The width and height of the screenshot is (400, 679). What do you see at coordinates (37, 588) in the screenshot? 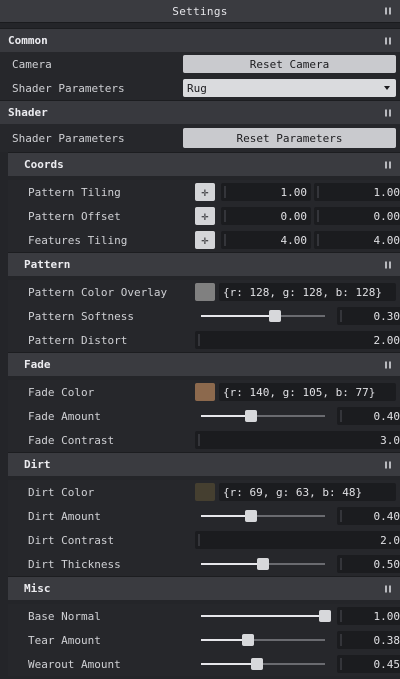
I see `section-title: Misc` at bounding box center [37, 588].